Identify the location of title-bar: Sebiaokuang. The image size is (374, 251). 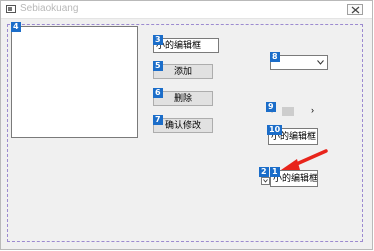
(186, 10).